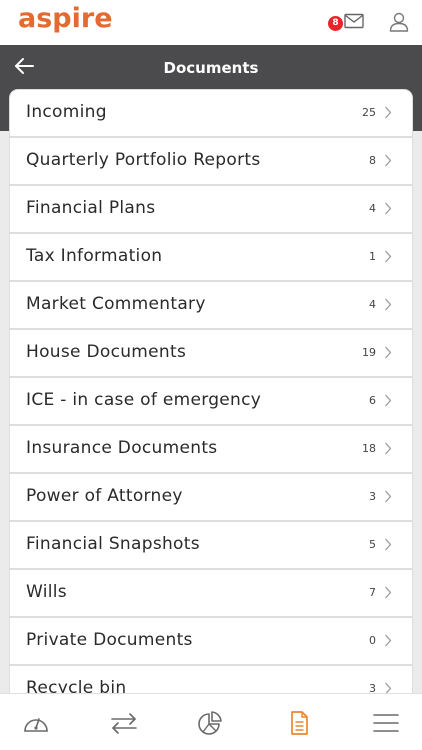 The height and width of the screenshot is (750, 422). I want to click on user-icon, so click(399, 22).